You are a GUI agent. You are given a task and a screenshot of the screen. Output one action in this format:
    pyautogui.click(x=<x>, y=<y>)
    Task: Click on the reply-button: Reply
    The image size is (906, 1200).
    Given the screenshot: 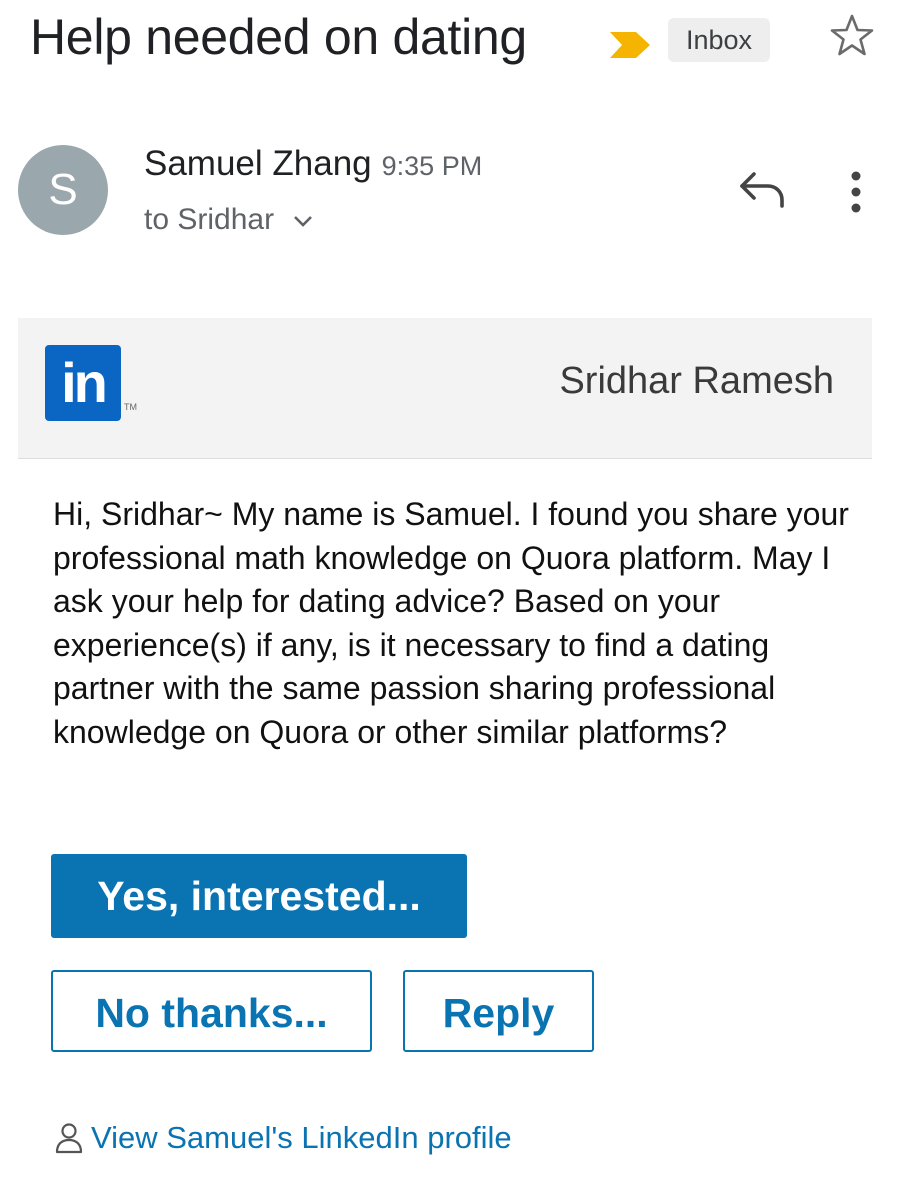 What is the action you would take?
    pyautogui.click(x=498, y=1011)
    